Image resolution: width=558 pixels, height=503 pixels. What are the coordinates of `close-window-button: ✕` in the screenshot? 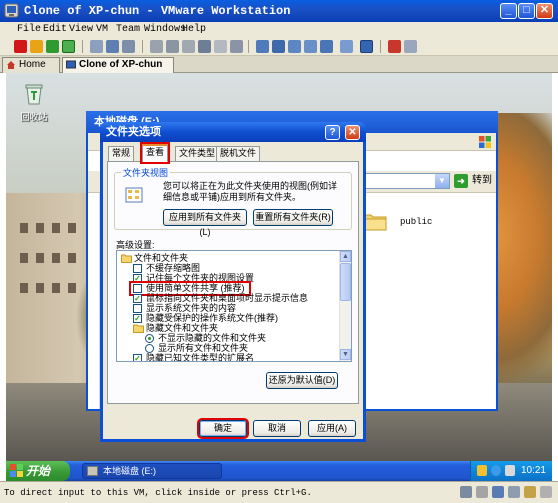 It's located at (544, 11).